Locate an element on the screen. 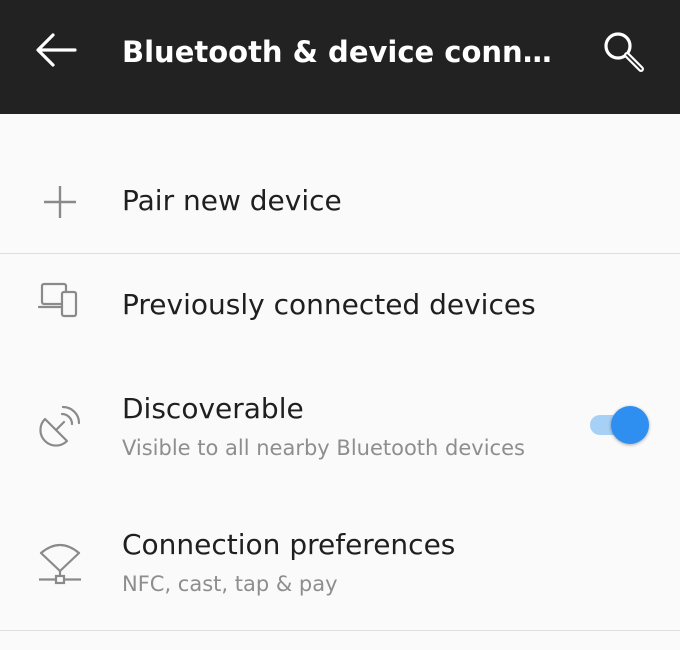 This screenshot has height=650, width=680. connection-preferences-description: NFC, cast, tap & pay is located at coordinates (230, 584).